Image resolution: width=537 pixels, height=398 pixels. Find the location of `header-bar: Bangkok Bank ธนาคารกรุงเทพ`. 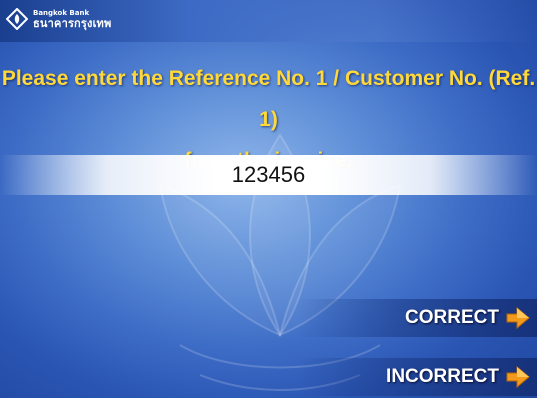

header-bar: Bangkok Bank ธนาคารกรุงเทพ is located at coordinates (268, 21).